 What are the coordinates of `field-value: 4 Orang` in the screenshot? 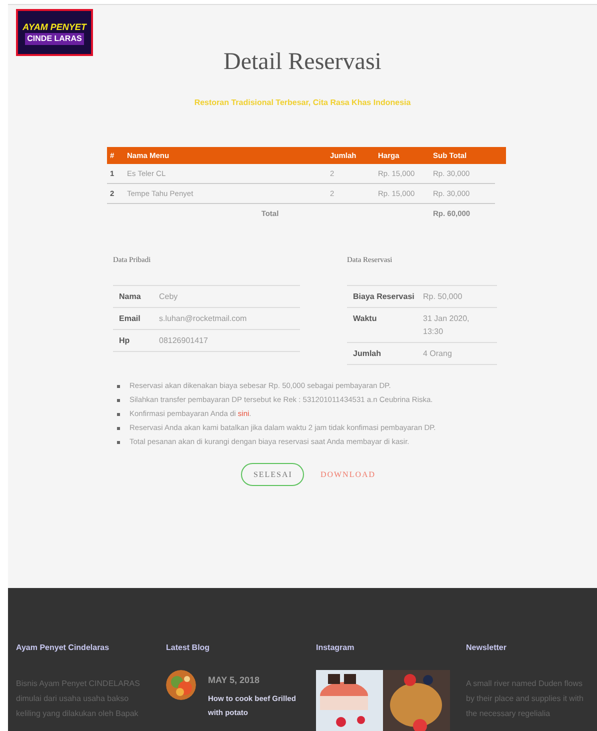 It's located at (438, 354).